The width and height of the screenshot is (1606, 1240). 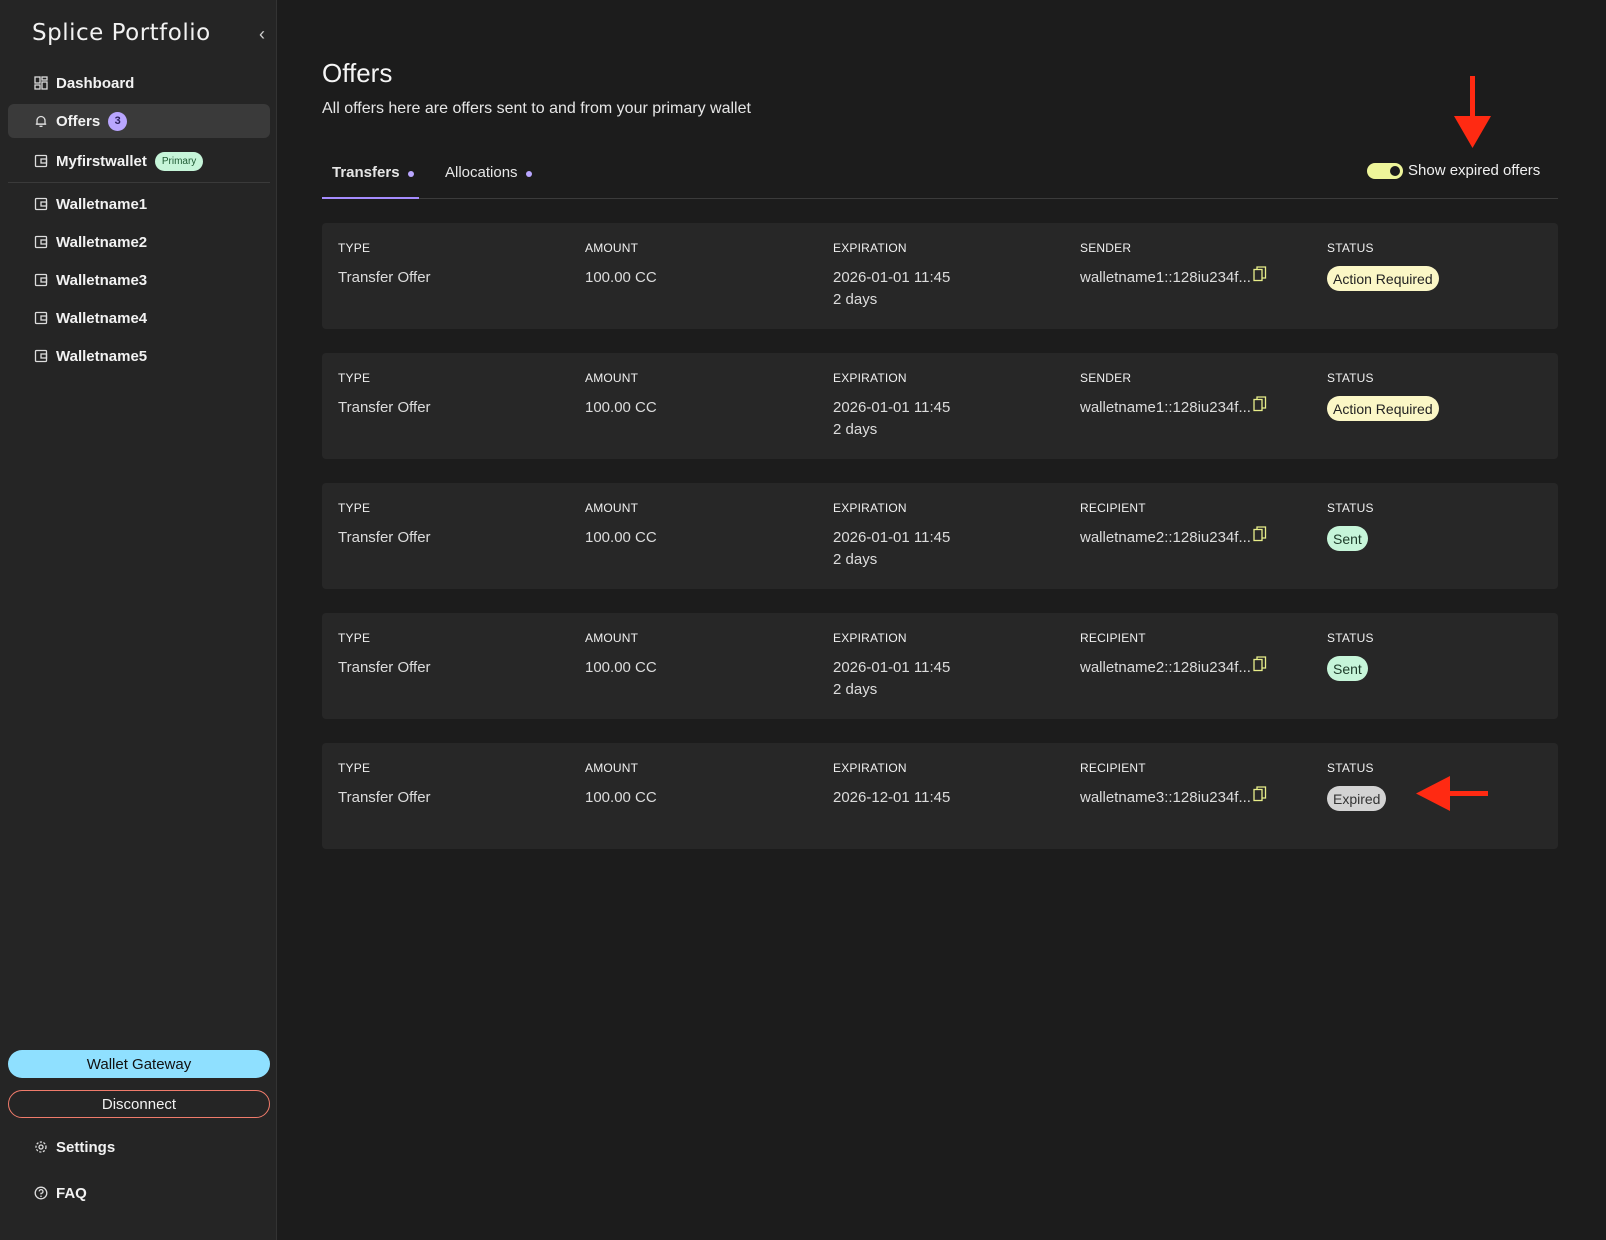 I want to click on tab-label: Allocations, so click(x=481, y=172).